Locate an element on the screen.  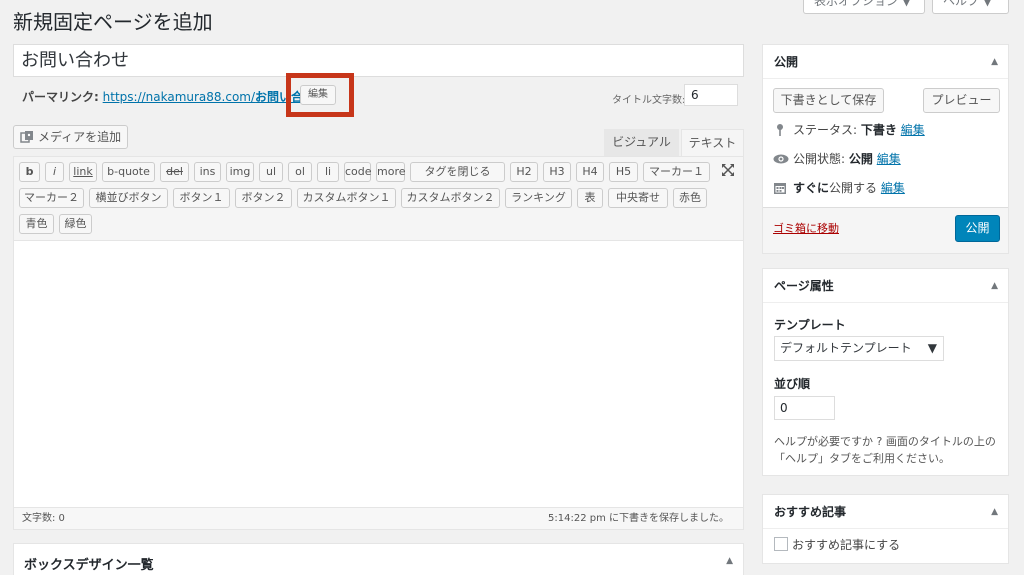
featured-post-panel: おすすめ記事 ▲ おすすめ記事にする is located at coordinates (885, 529).